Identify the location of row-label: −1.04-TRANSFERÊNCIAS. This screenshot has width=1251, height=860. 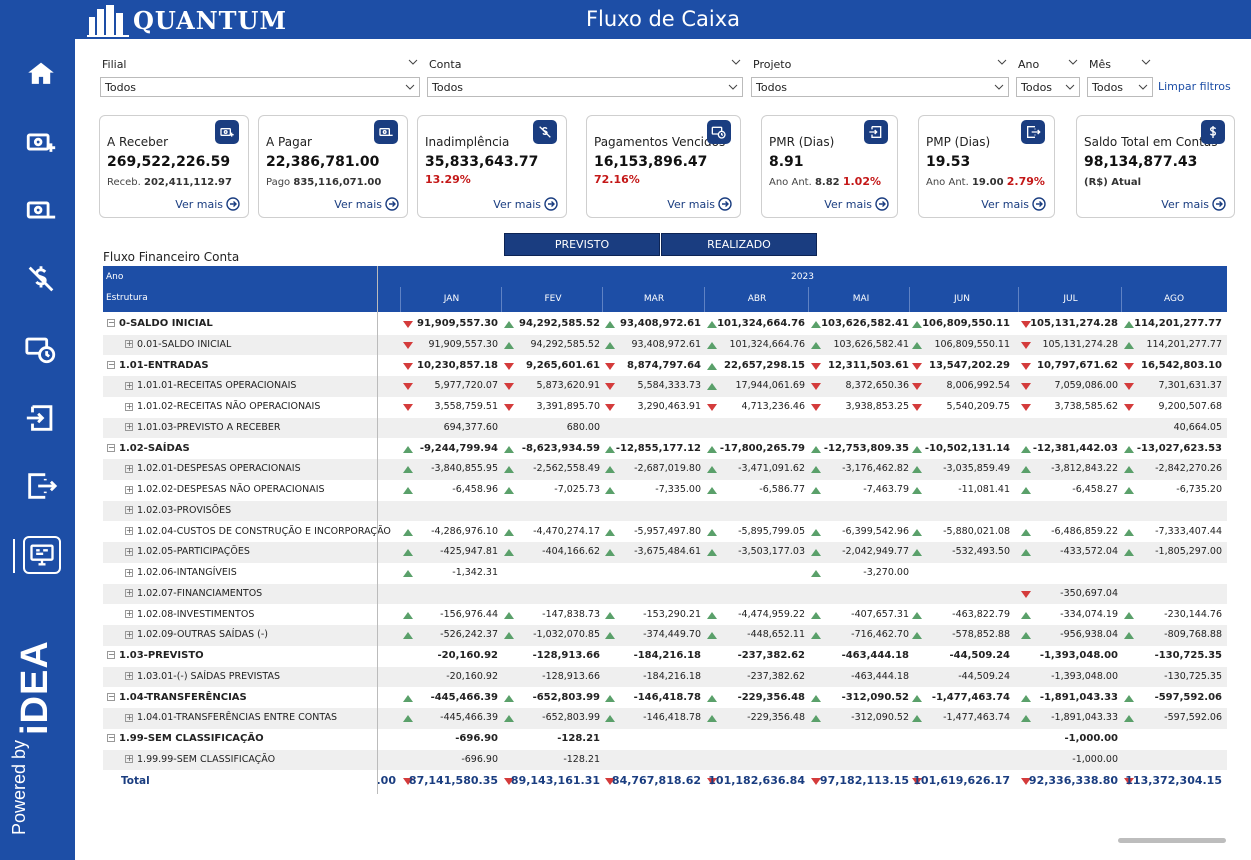
(177, 698).